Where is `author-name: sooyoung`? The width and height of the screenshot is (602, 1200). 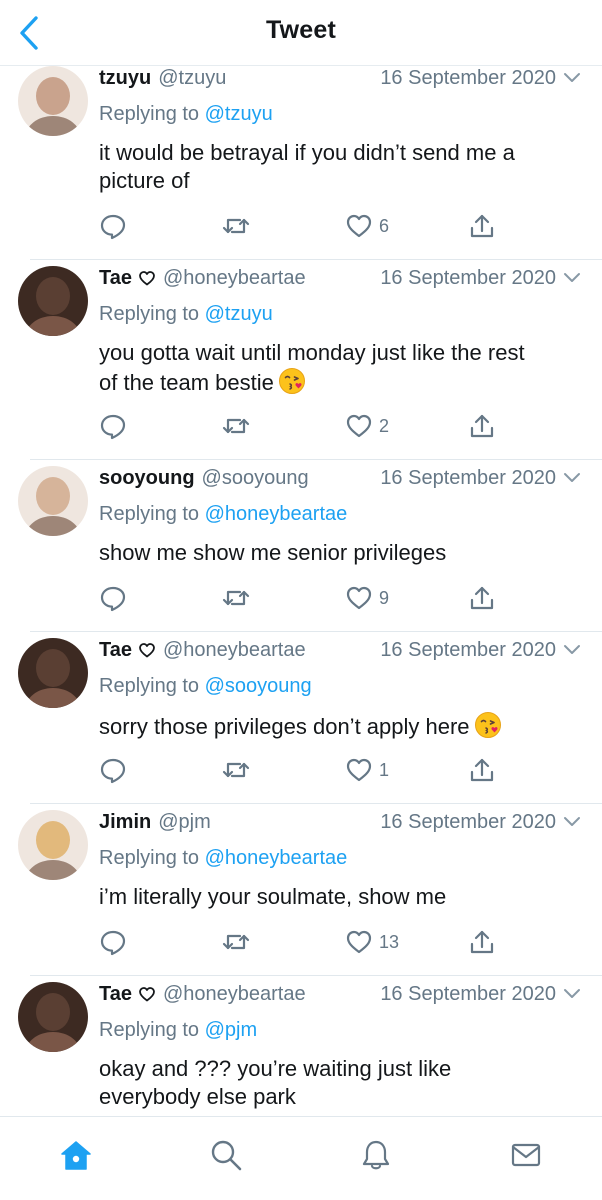 author-name: sooyoung is located at coordinates (147, 478).